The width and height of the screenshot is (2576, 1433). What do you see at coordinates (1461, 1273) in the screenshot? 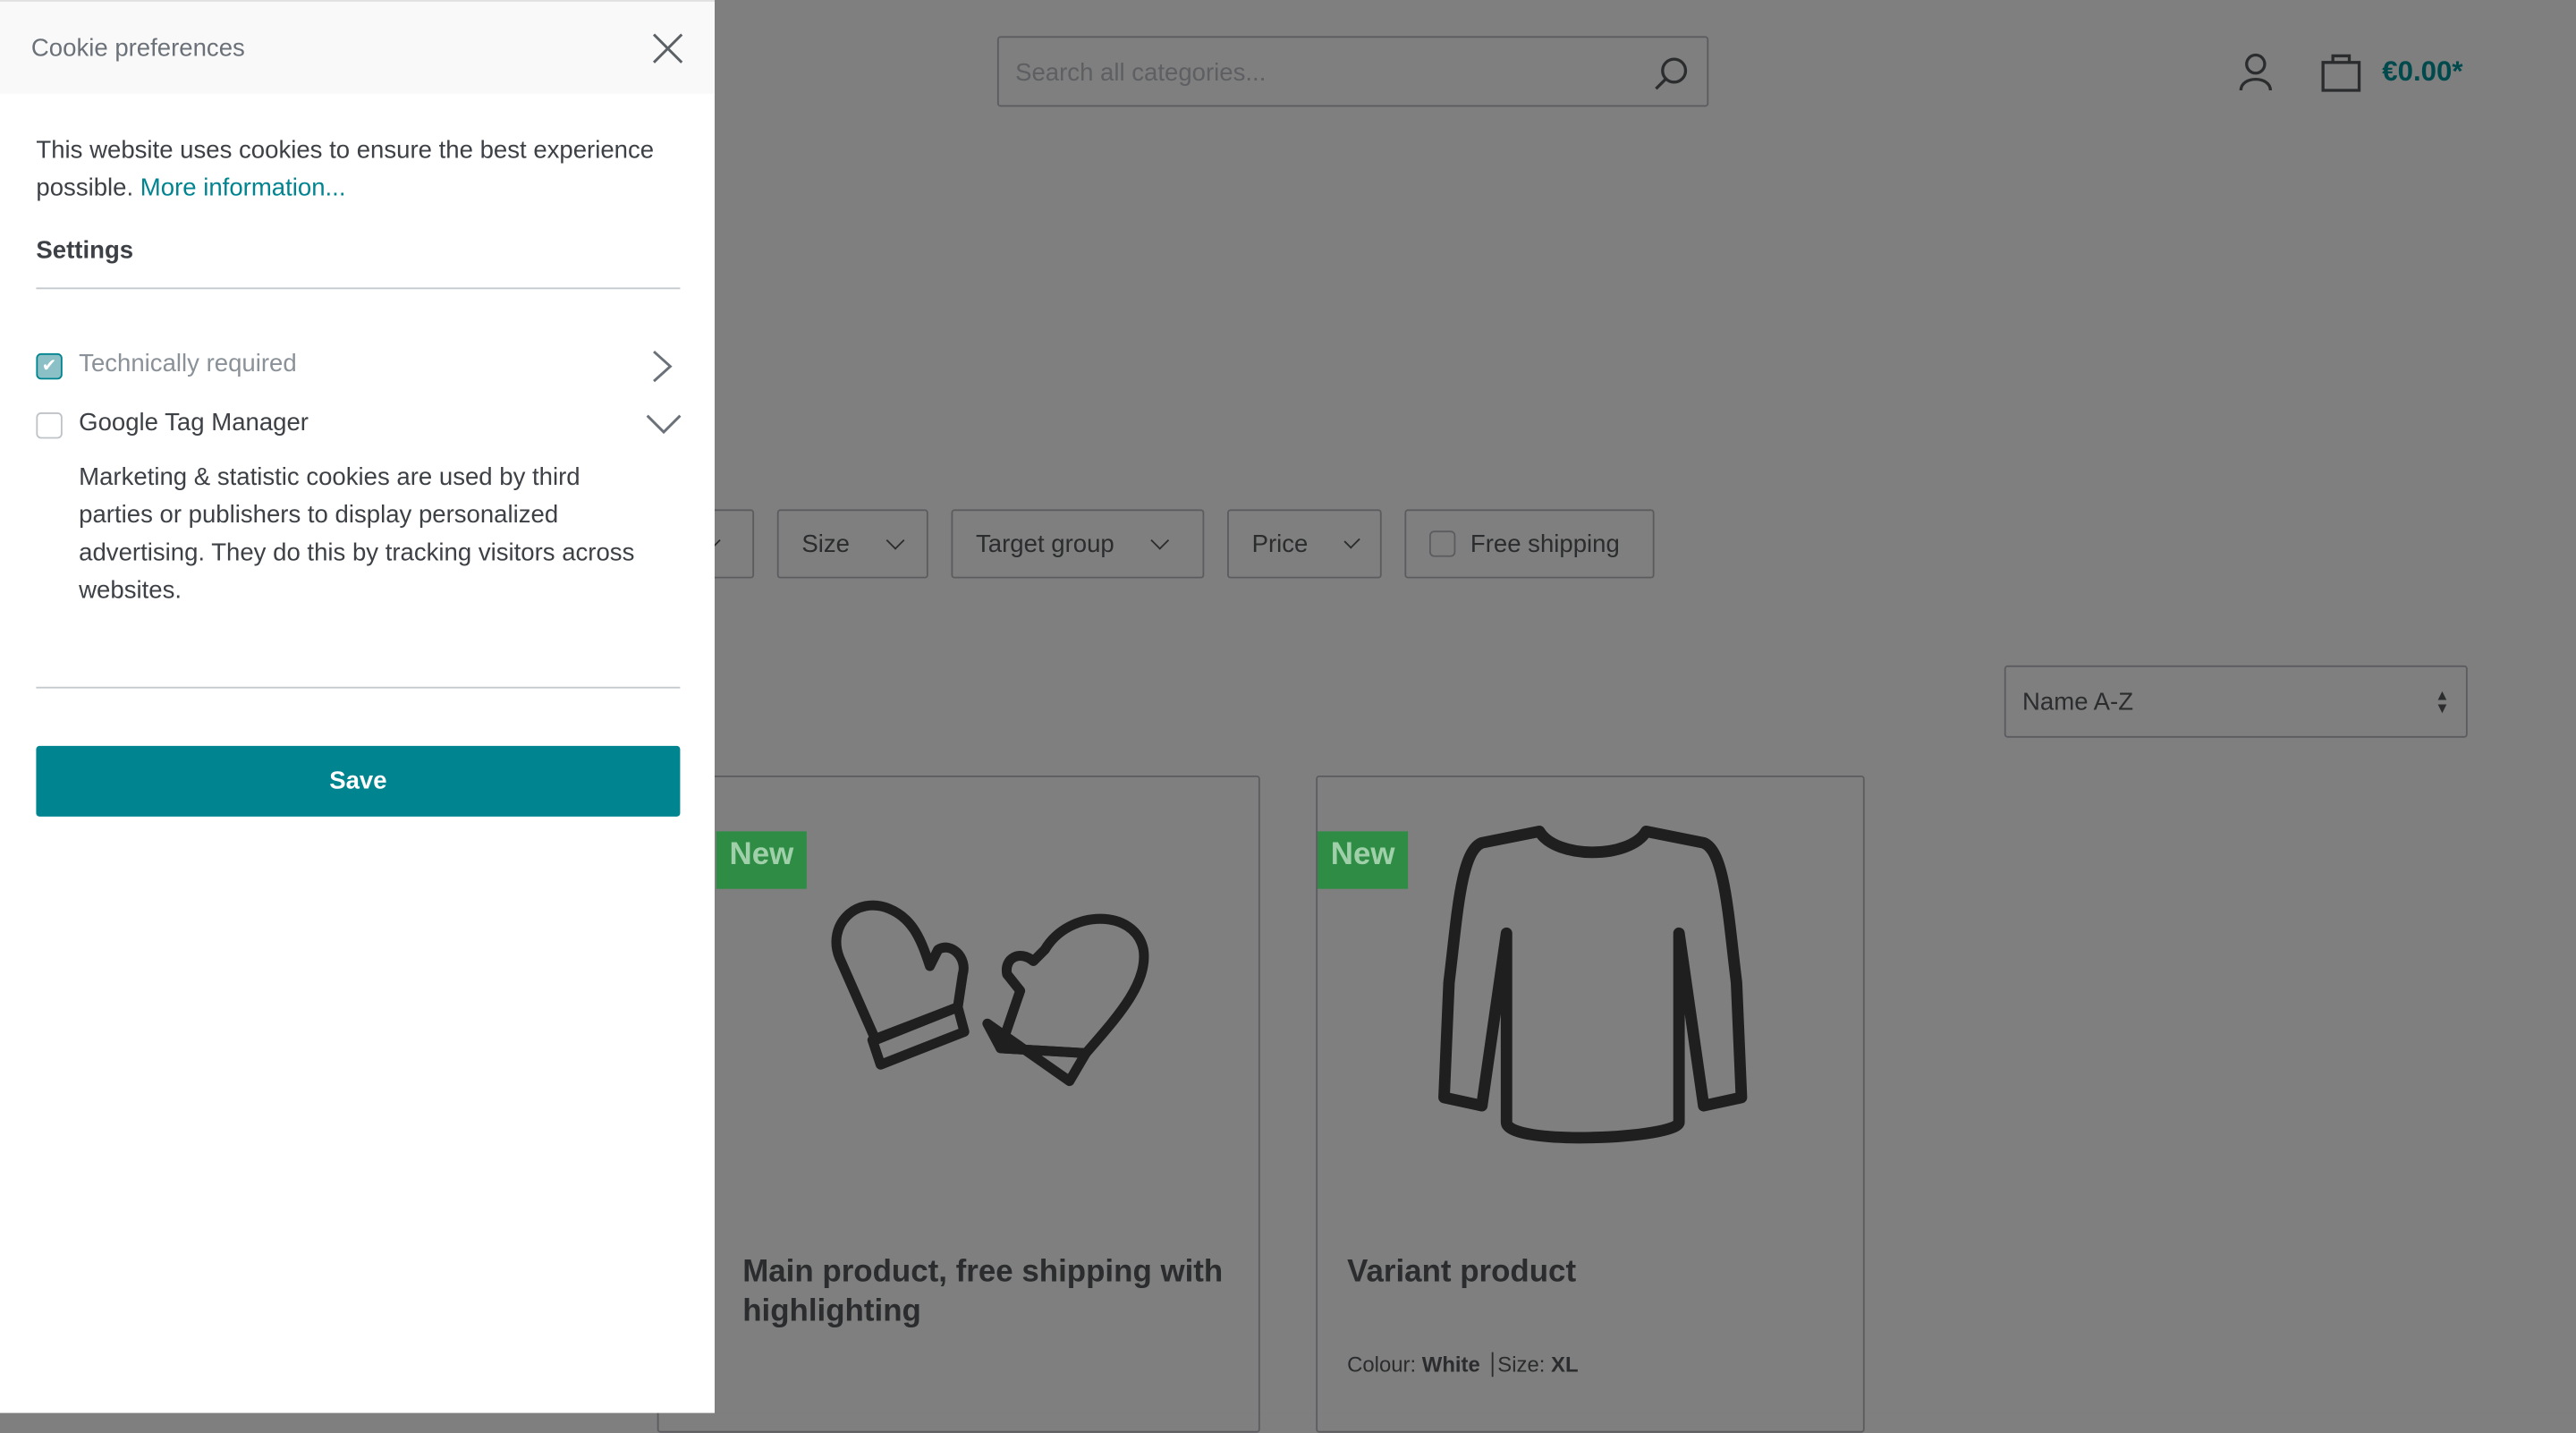
I see `product-title: Variant product` at bounding box center [1461, 1273].